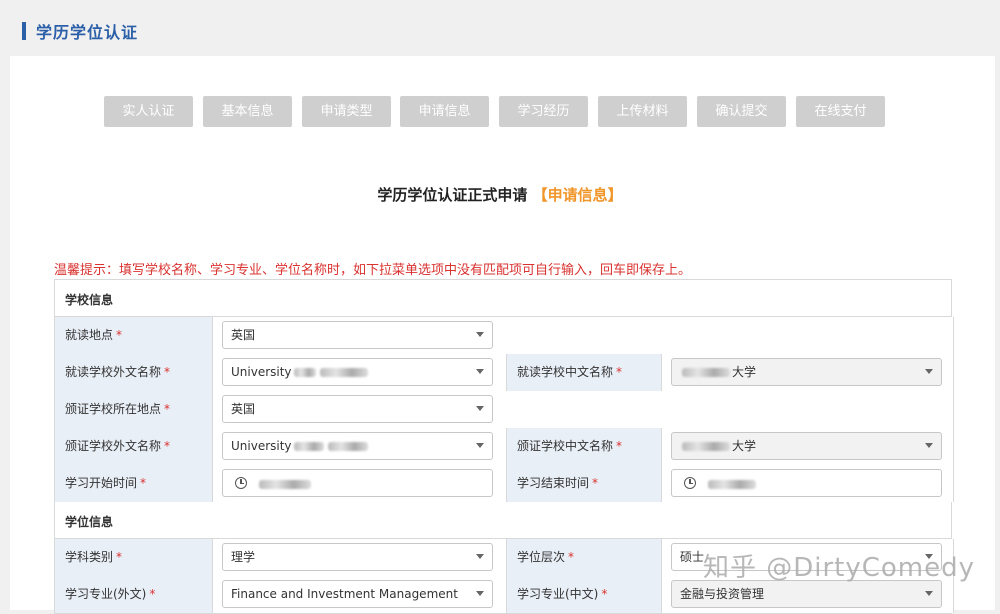 The height and width of the screenshot is (614, 1000). Describe the element at coordinates (583, 483) in the screenshot. I see `field-label: 学习结束时间 *` at that location.